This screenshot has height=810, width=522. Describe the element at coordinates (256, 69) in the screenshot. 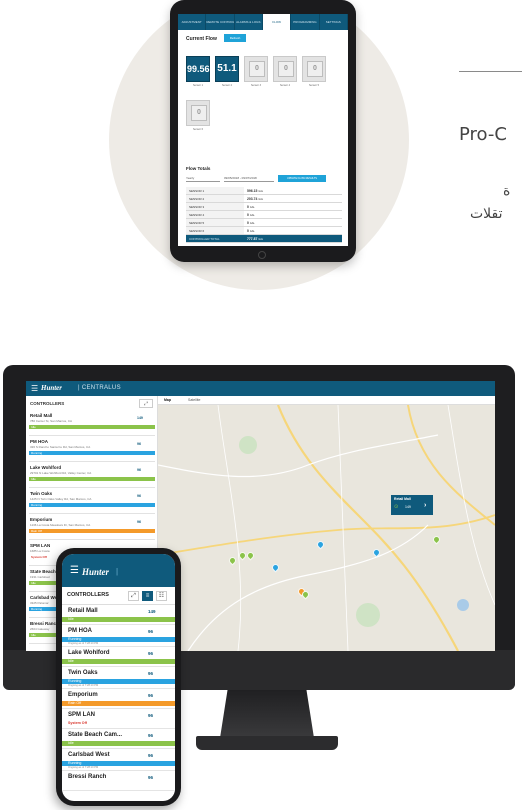

I see `sensor-tile-3: 0` at that location.